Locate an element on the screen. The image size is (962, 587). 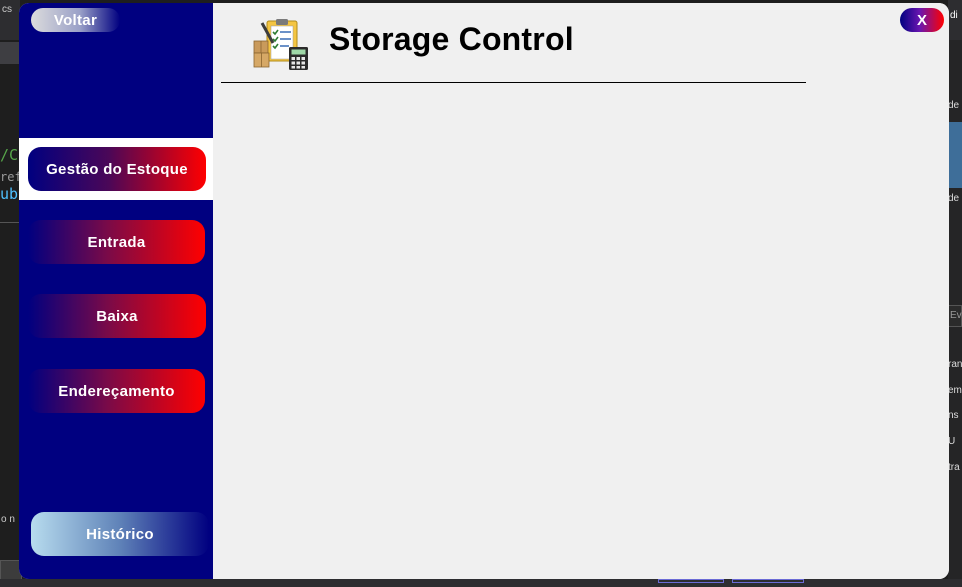
ide-right-input: Ev is located at coordinates (955, 316).